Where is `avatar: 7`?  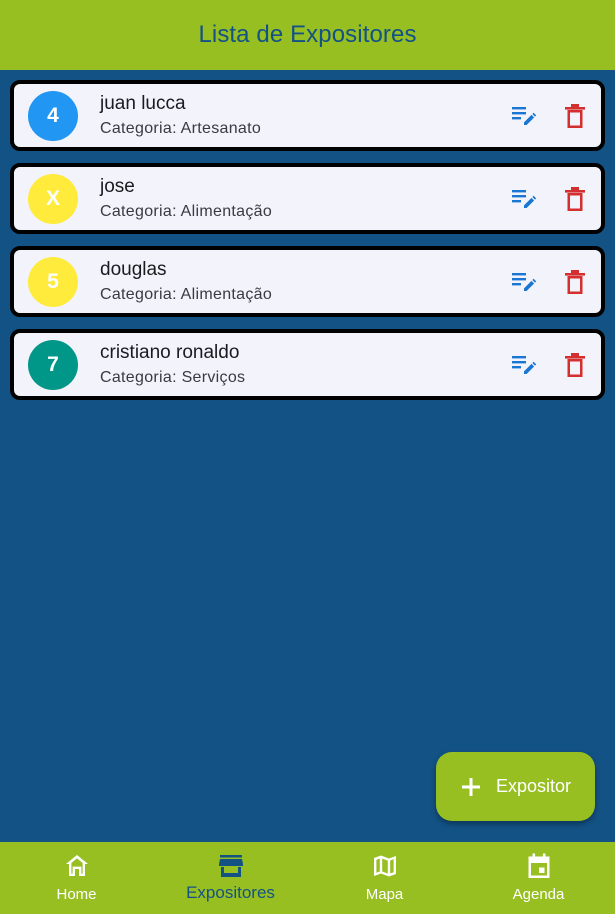
avatar: 7 is located at coordinates (53, 365).